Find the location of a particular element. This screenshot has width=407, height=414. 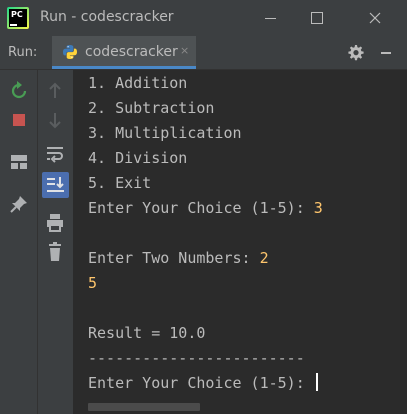

horizontal-scrollbar is located at coordinates (144, 407).